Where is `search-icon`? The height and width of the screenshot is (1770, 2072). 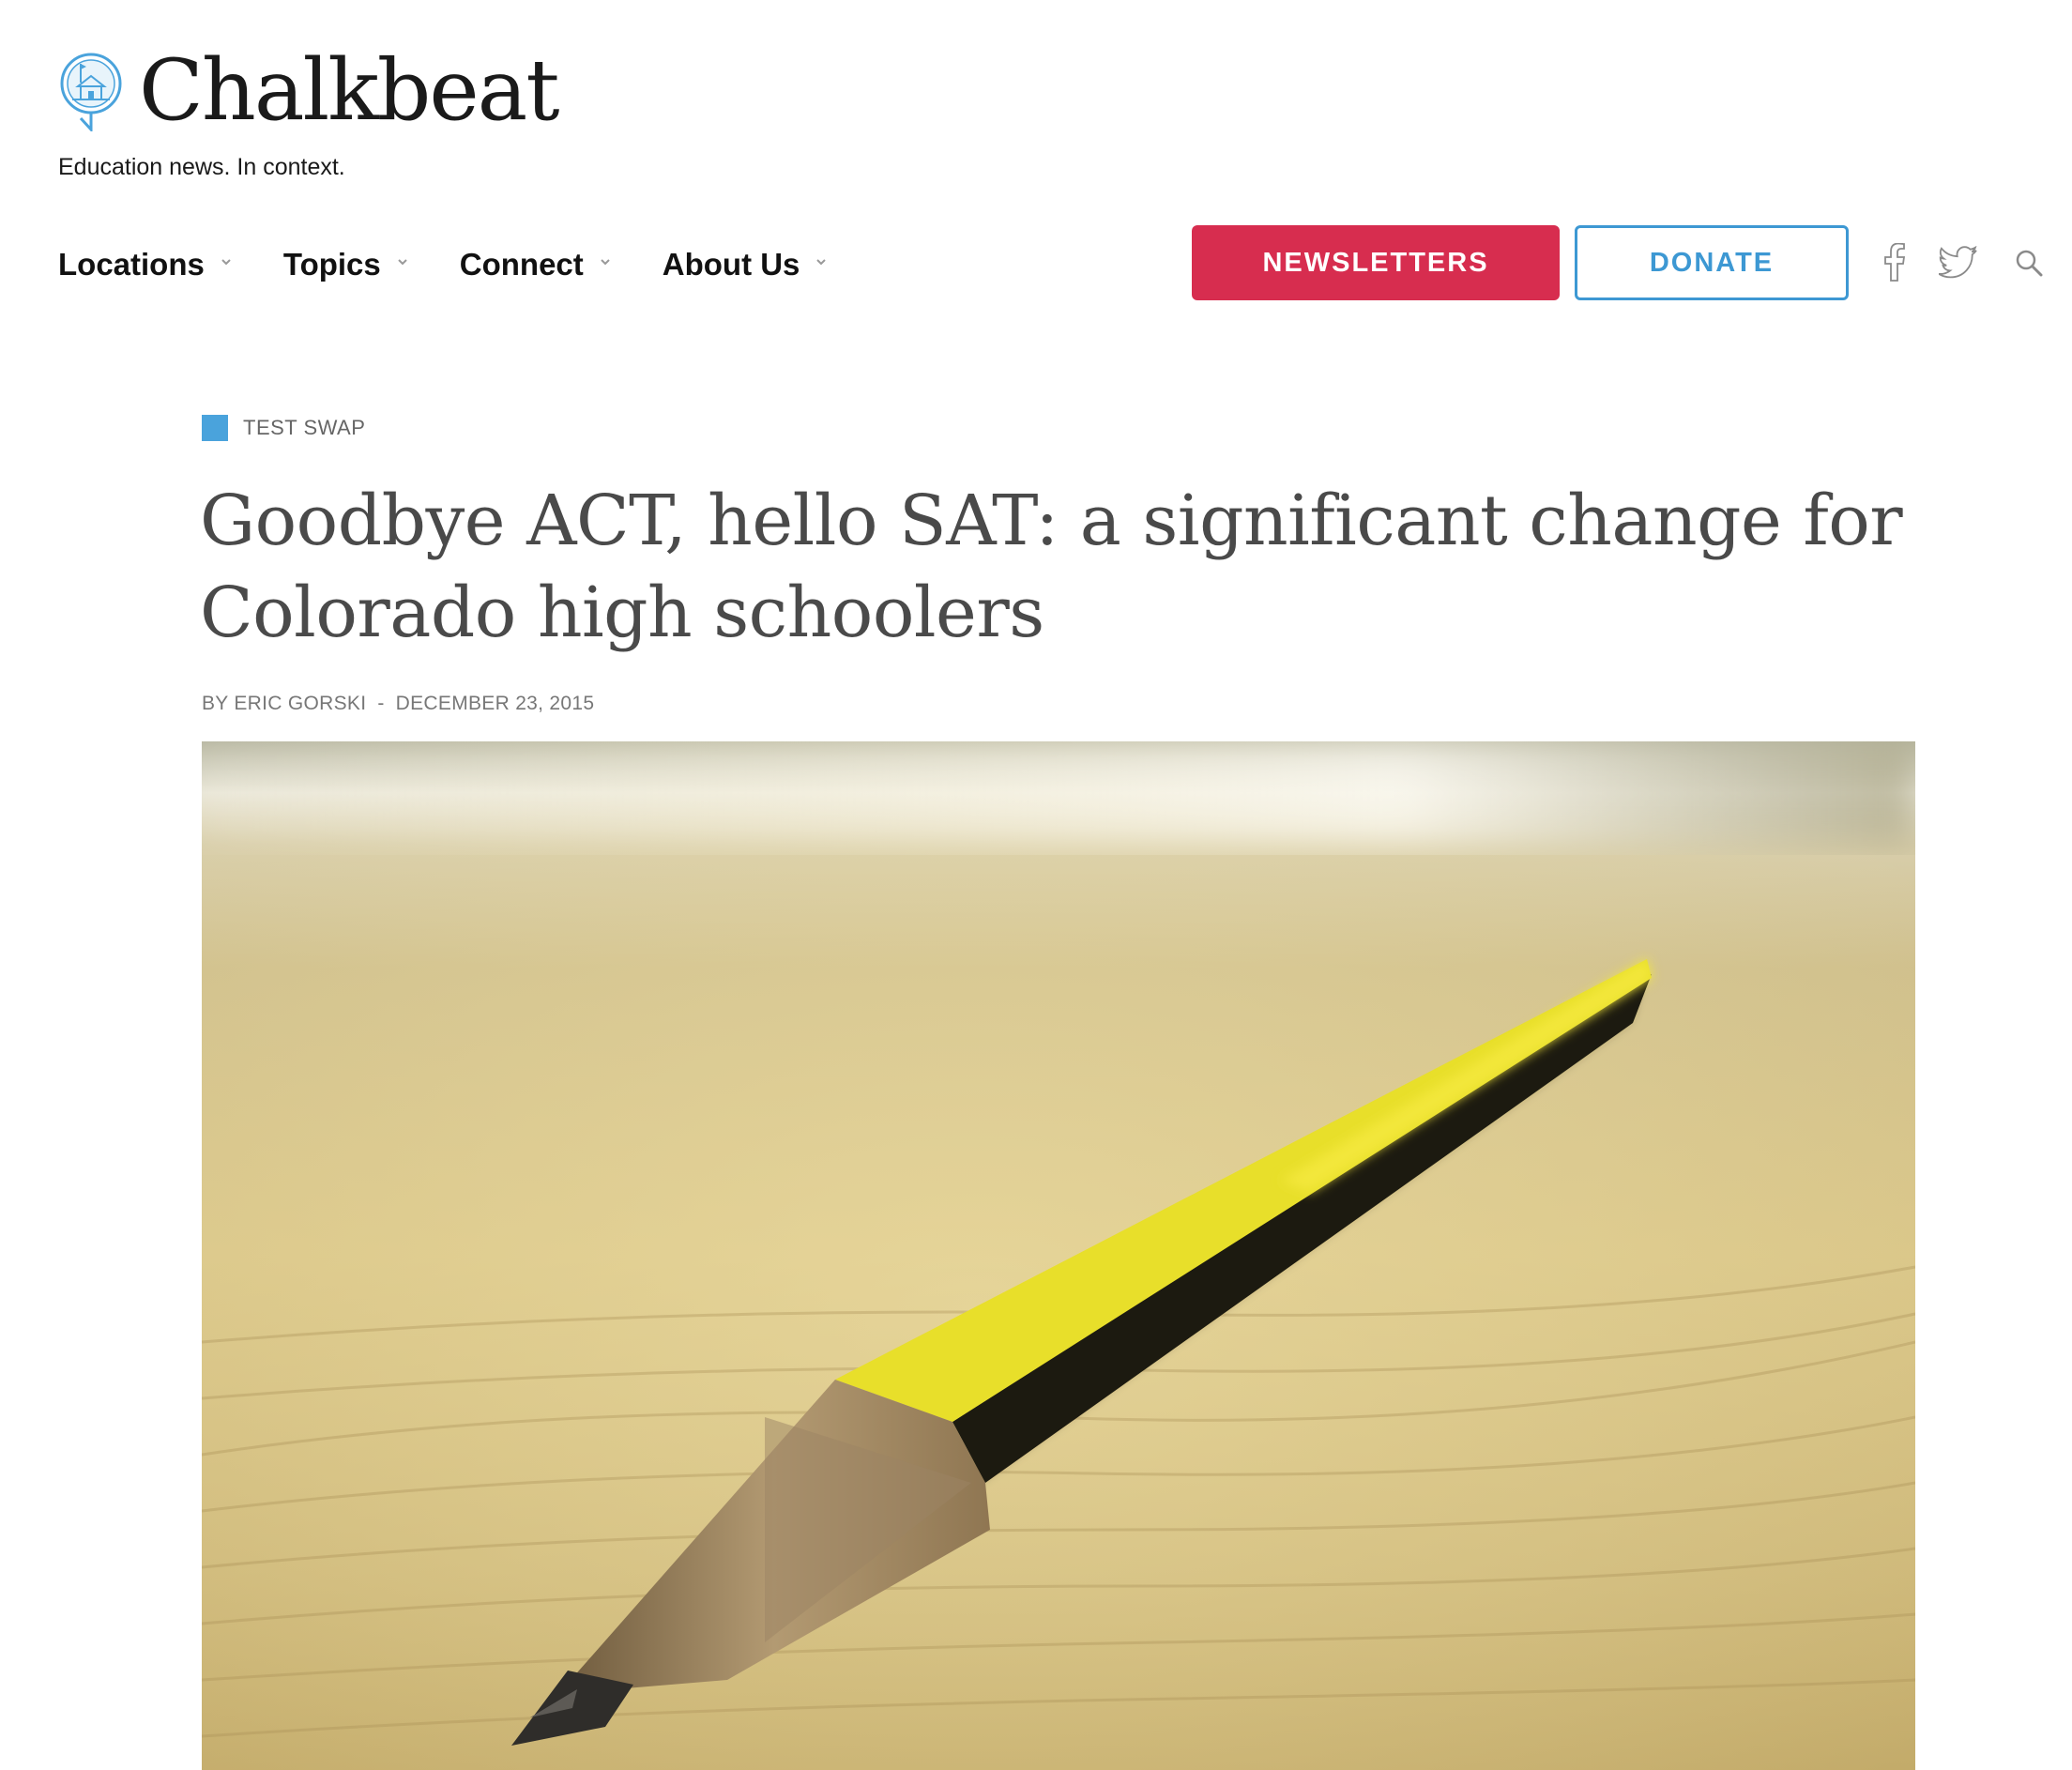
search-icon is located at coordinates (2029, 263).